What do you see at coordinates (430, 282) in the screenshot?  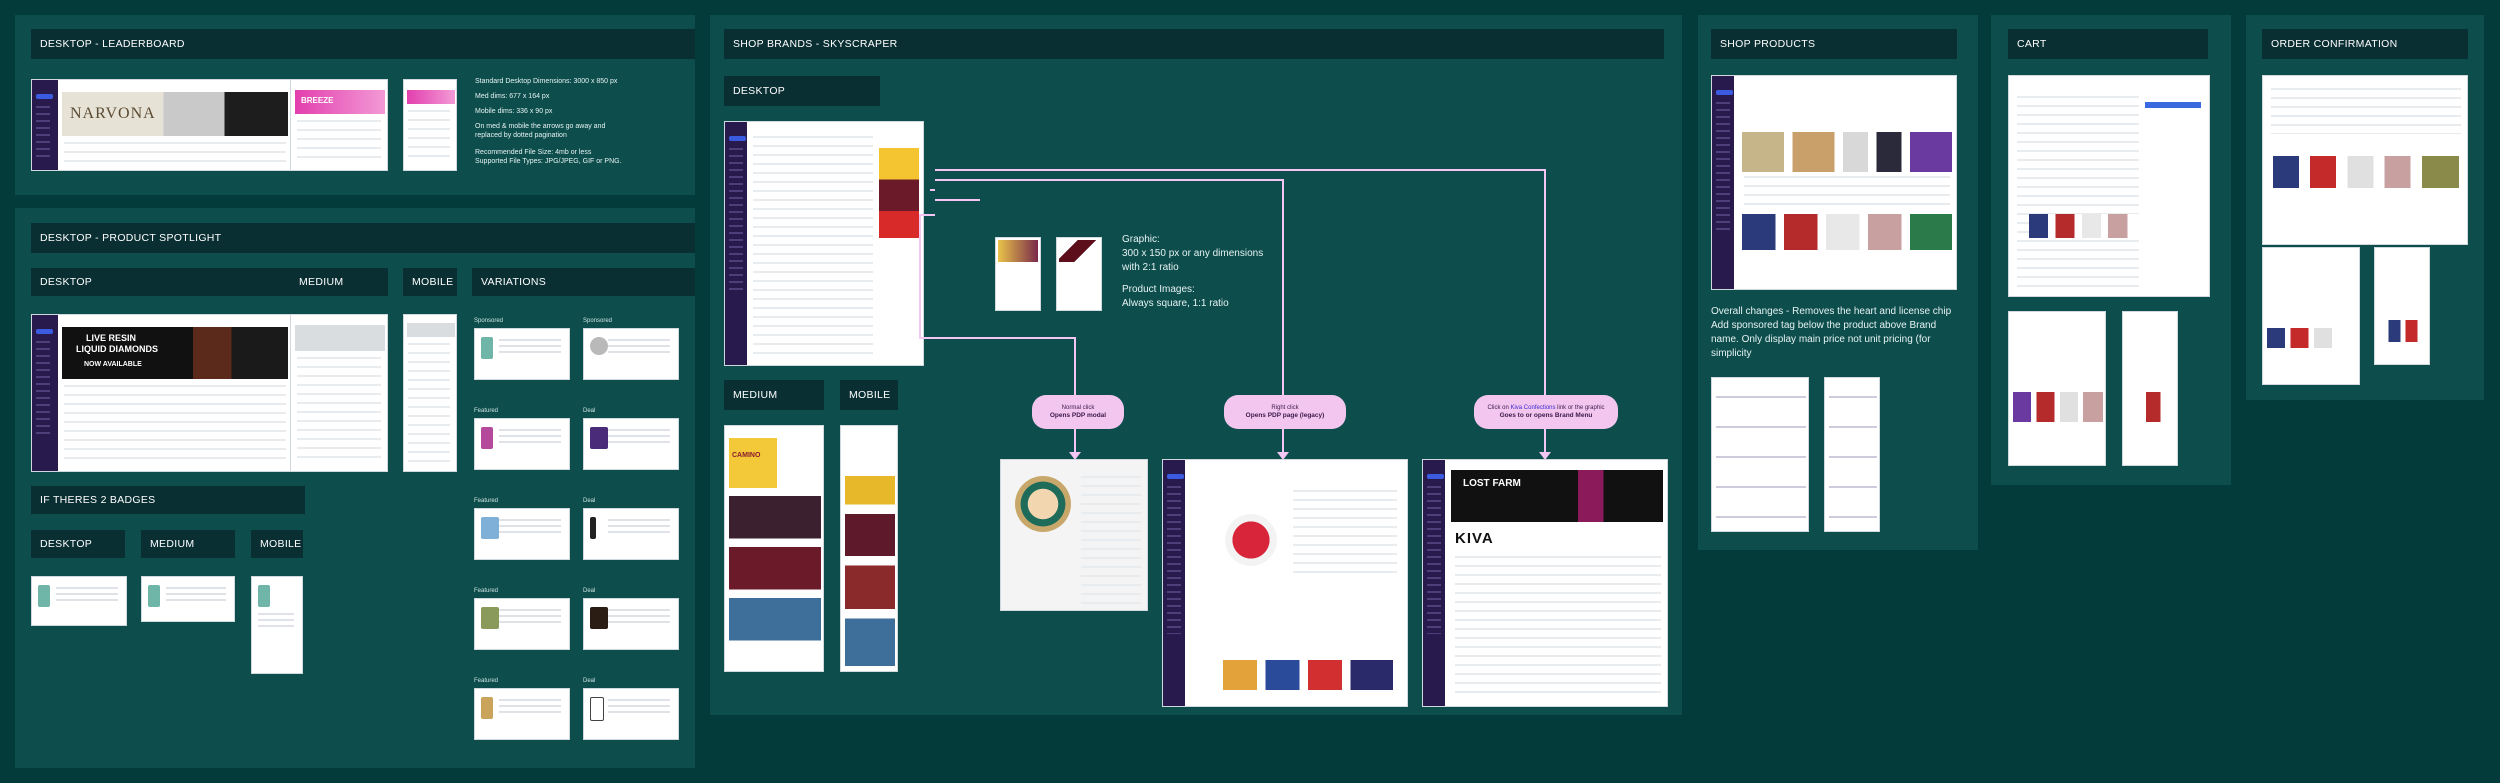 I see `subheader-mobile: MOBILE` at bounding box center [430, 282].